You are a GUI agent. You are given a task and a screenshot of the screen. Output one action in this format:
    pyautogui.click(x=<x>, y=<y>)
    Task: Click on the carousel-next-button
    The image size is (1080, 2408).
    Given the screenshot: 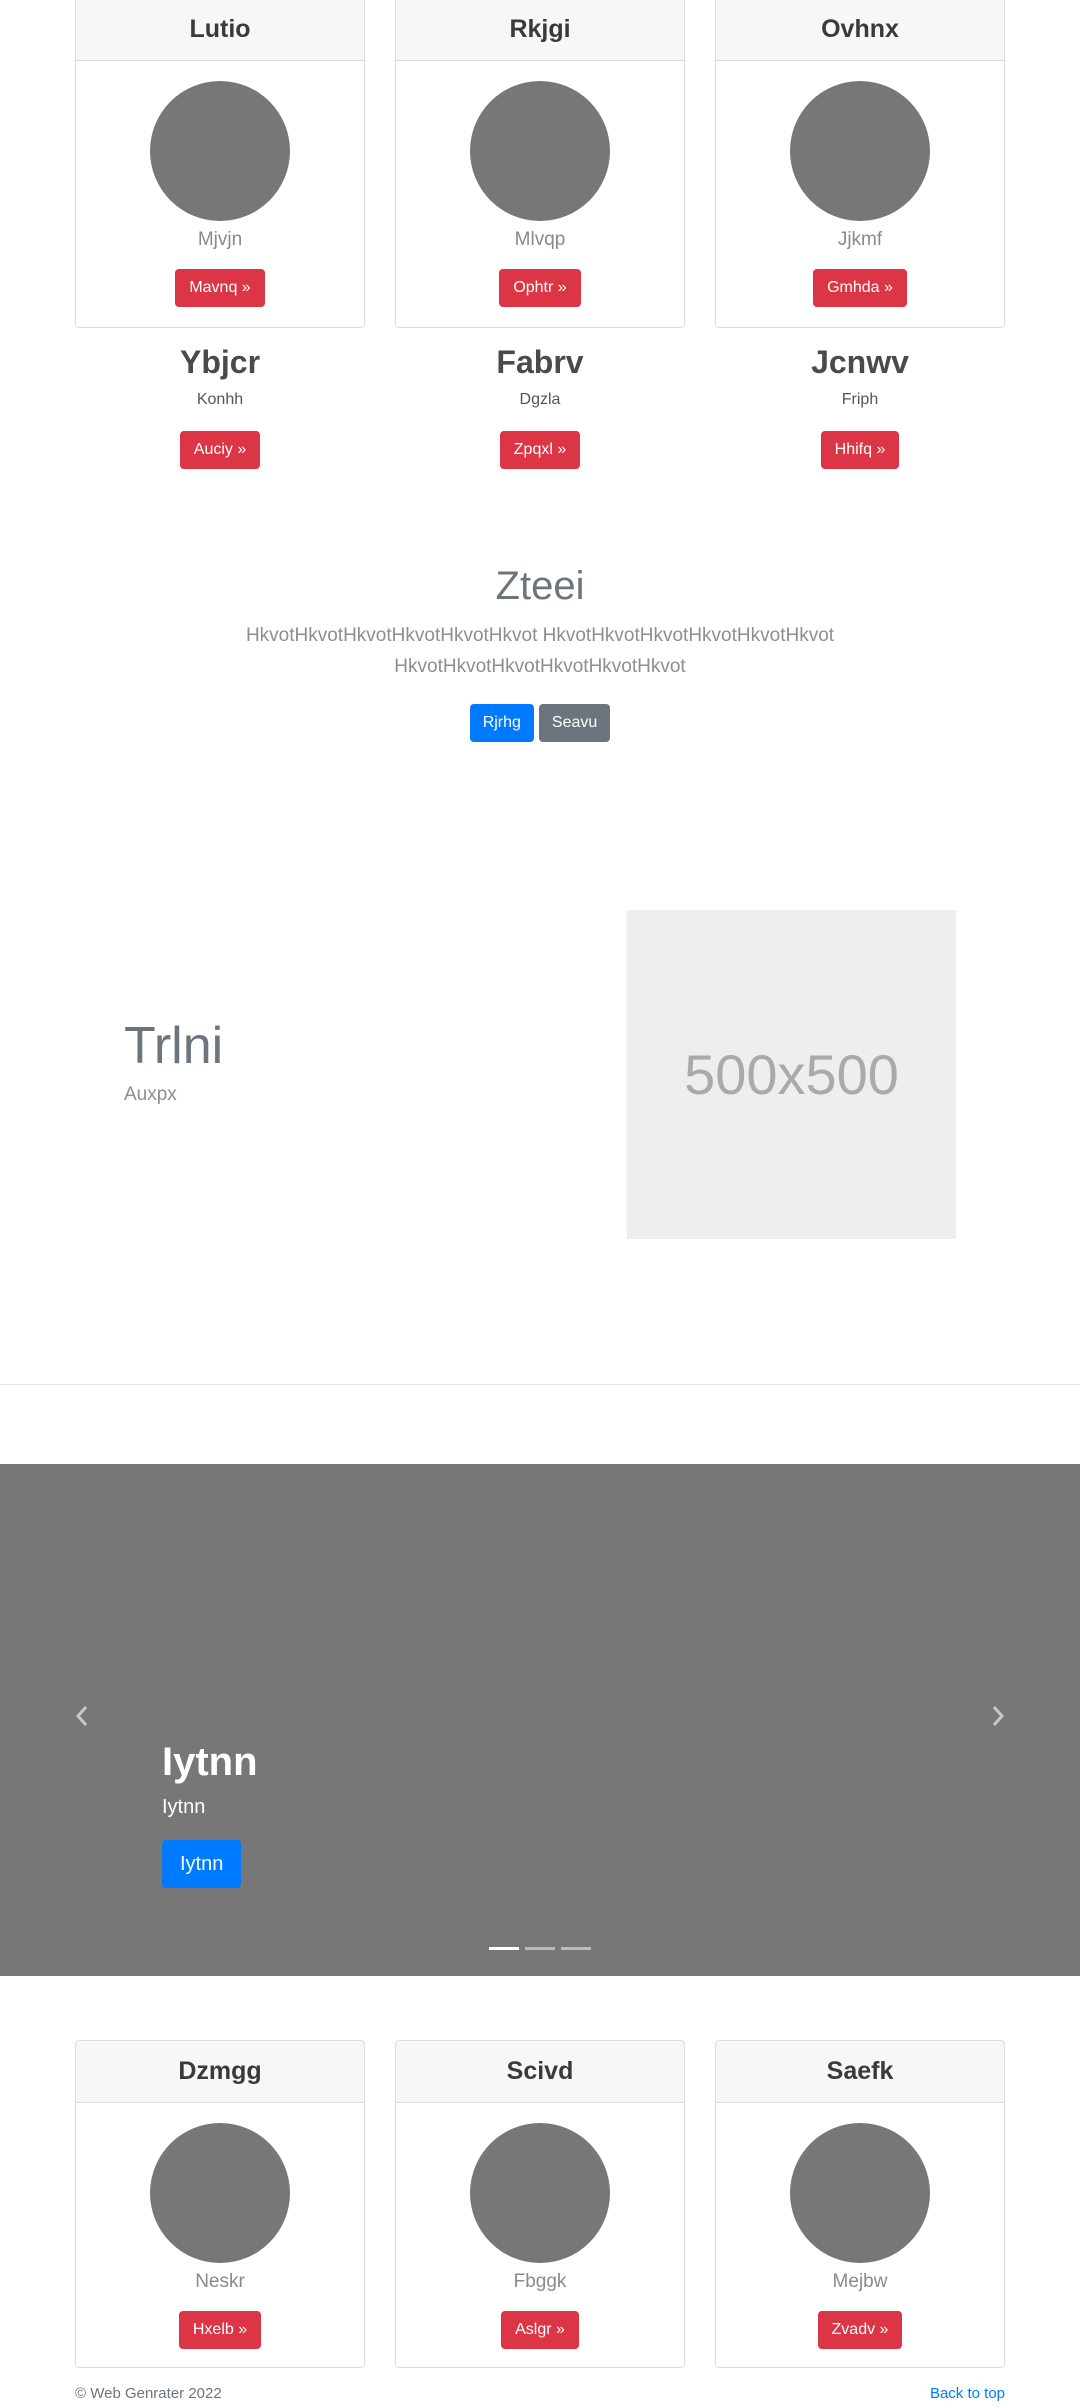 What is the action you would take?
    pyautogui.click(x=998, y=1716)
    